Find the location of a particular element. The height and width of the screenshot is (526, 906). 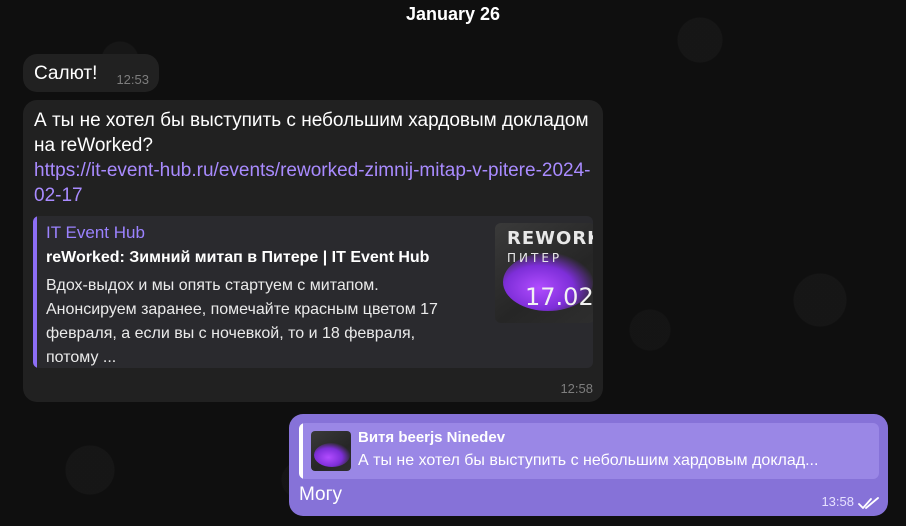

thumbnail-city-text: ПИТЕР is located at coordinates (535, 258).